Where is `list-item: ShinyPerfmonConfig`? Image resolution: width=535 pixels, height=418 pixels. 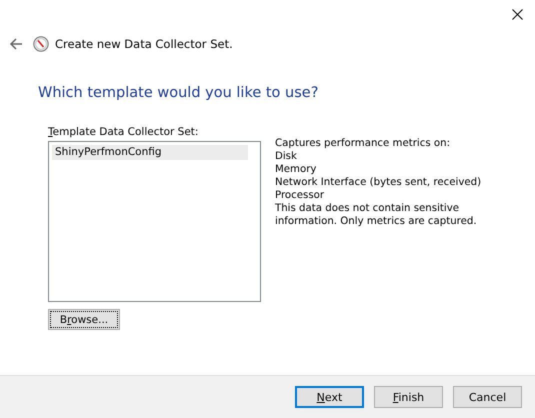 list-item: ShinyPerfmonConfig is located at coordinates (150, 152).